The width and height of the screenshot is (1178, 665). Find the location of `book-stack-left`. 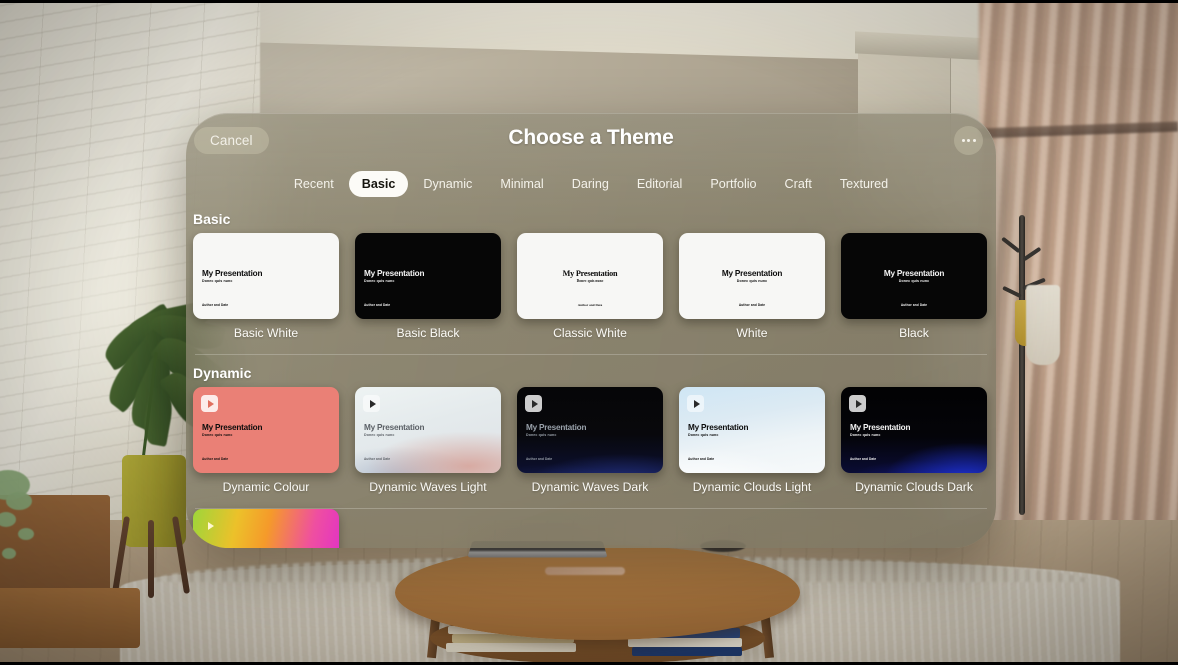

book-stack-left is located at coordinates (511, 647).